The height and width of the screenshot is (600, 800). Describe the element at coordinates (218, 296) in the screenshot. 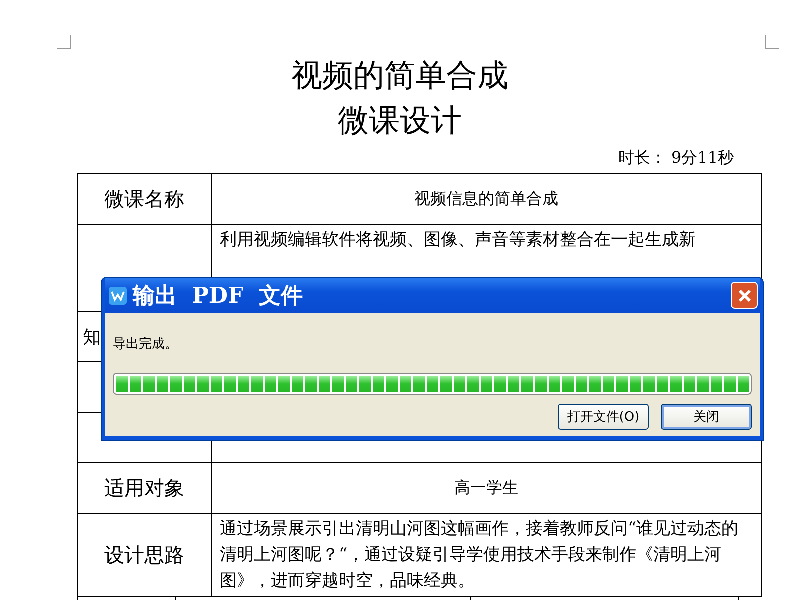

I see `dialog-title: 输出 PDF 文件` at that location.